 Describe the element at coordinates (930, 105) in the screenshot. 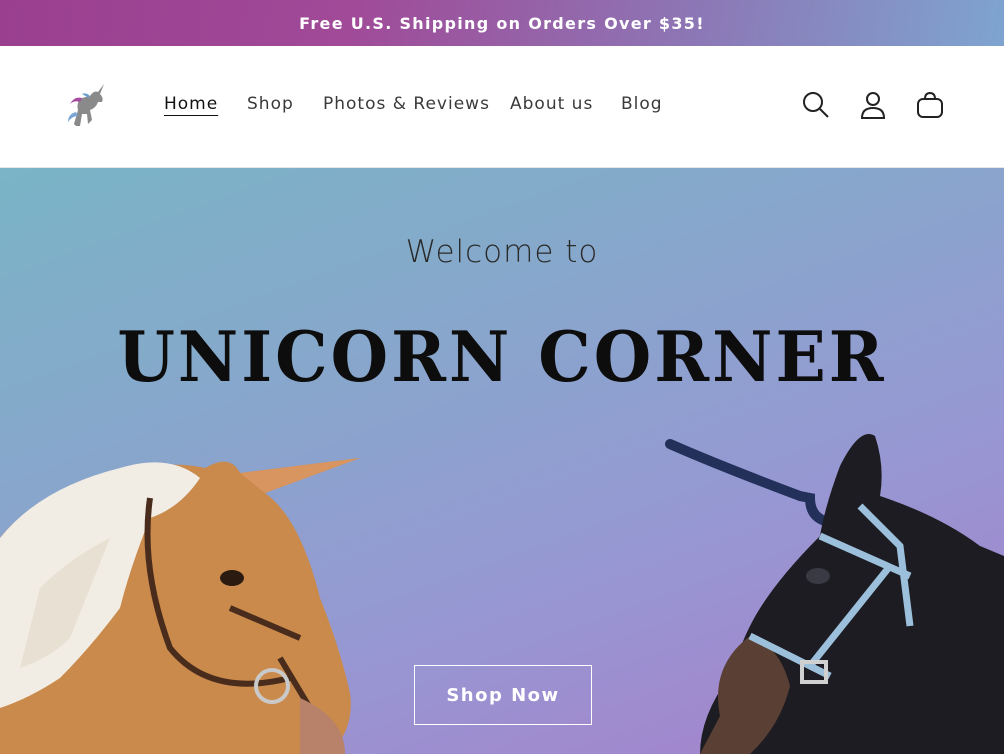

I see `cart-icon` at that location.